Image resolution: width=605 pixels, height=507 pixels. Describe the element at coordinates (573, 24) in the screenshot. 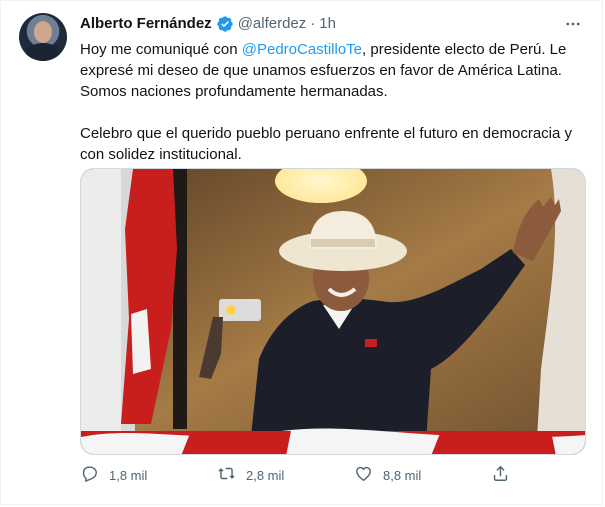

I see `more-icon` at that location.